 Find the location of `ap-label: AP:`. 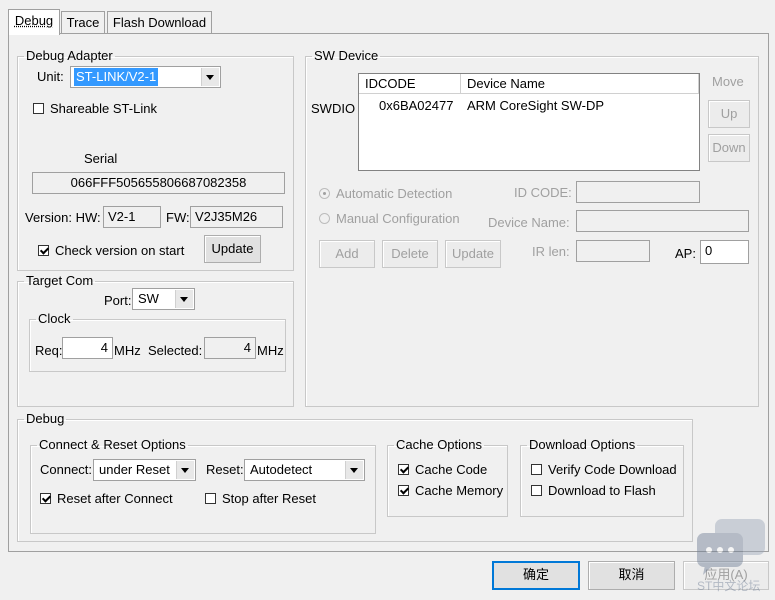

ap-label: AP: is located at coordinates (685, 253).